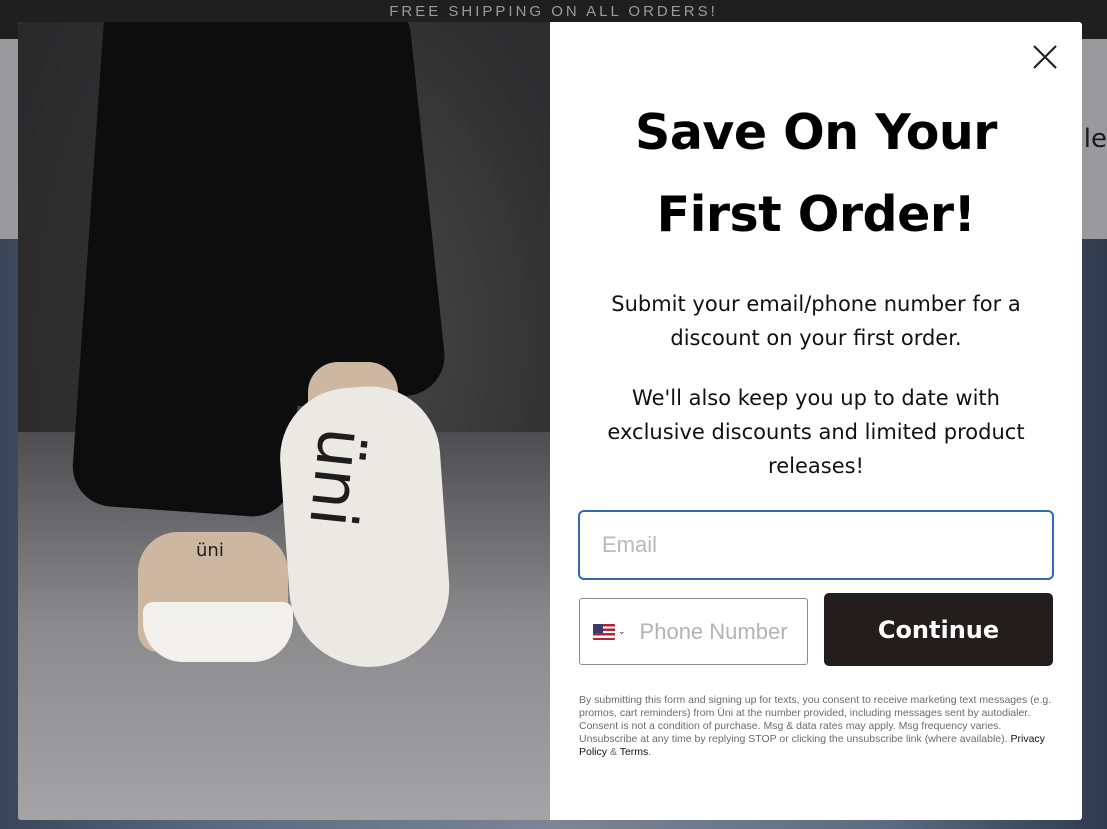 The image size is (1107, 829). Describe the element at coordinates (650, 752) in the screenshot. I see `legal-end: .` at that location.